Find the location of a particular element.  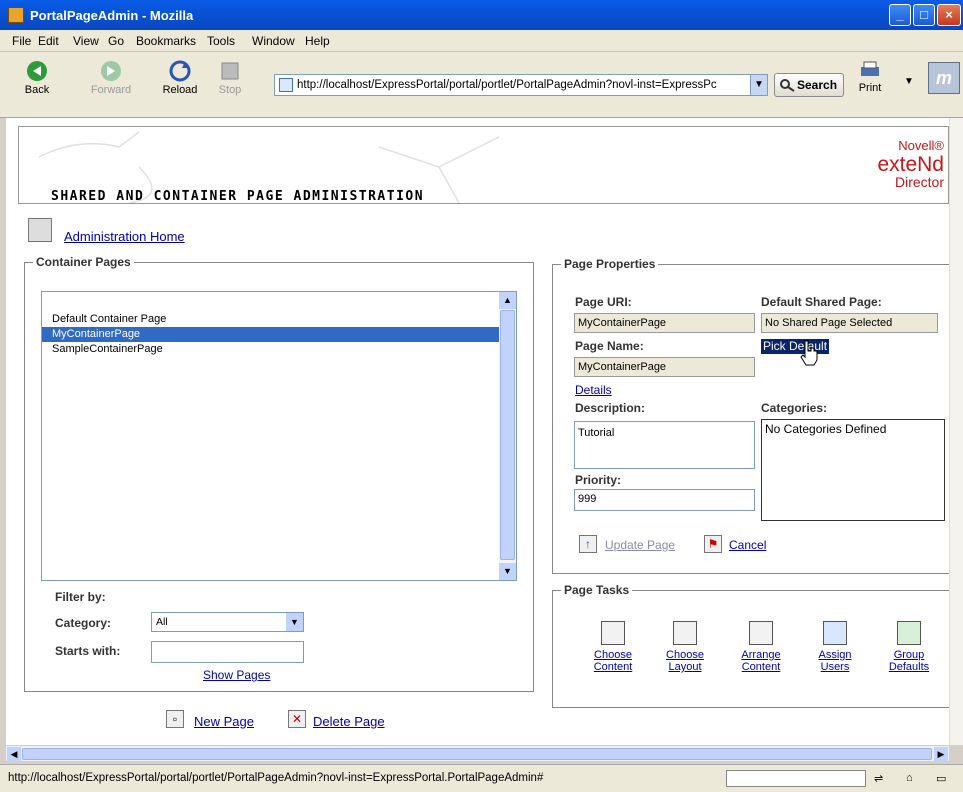

container-pages-legend: Container Pages is located at coordinates (83, 262).